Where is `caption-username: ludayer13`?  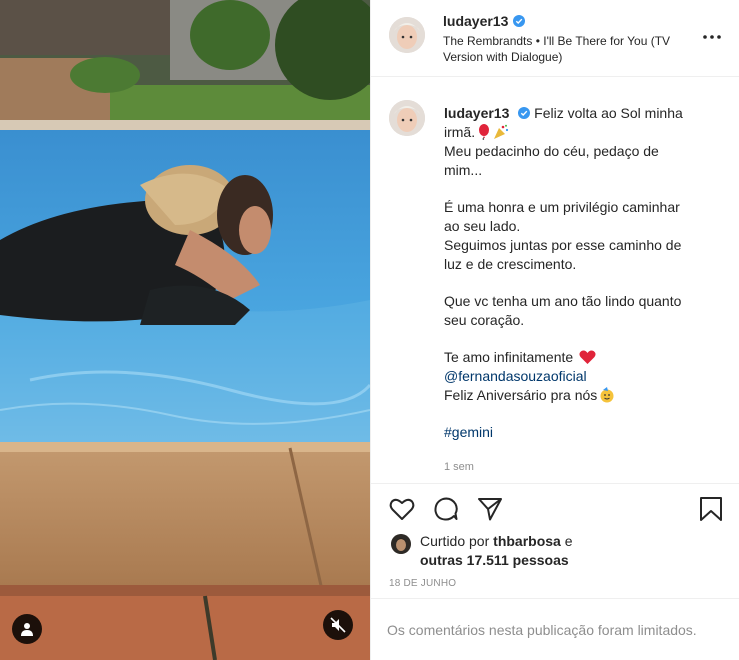
caption-username: ludayer13 is located at coordinates (476, 113).